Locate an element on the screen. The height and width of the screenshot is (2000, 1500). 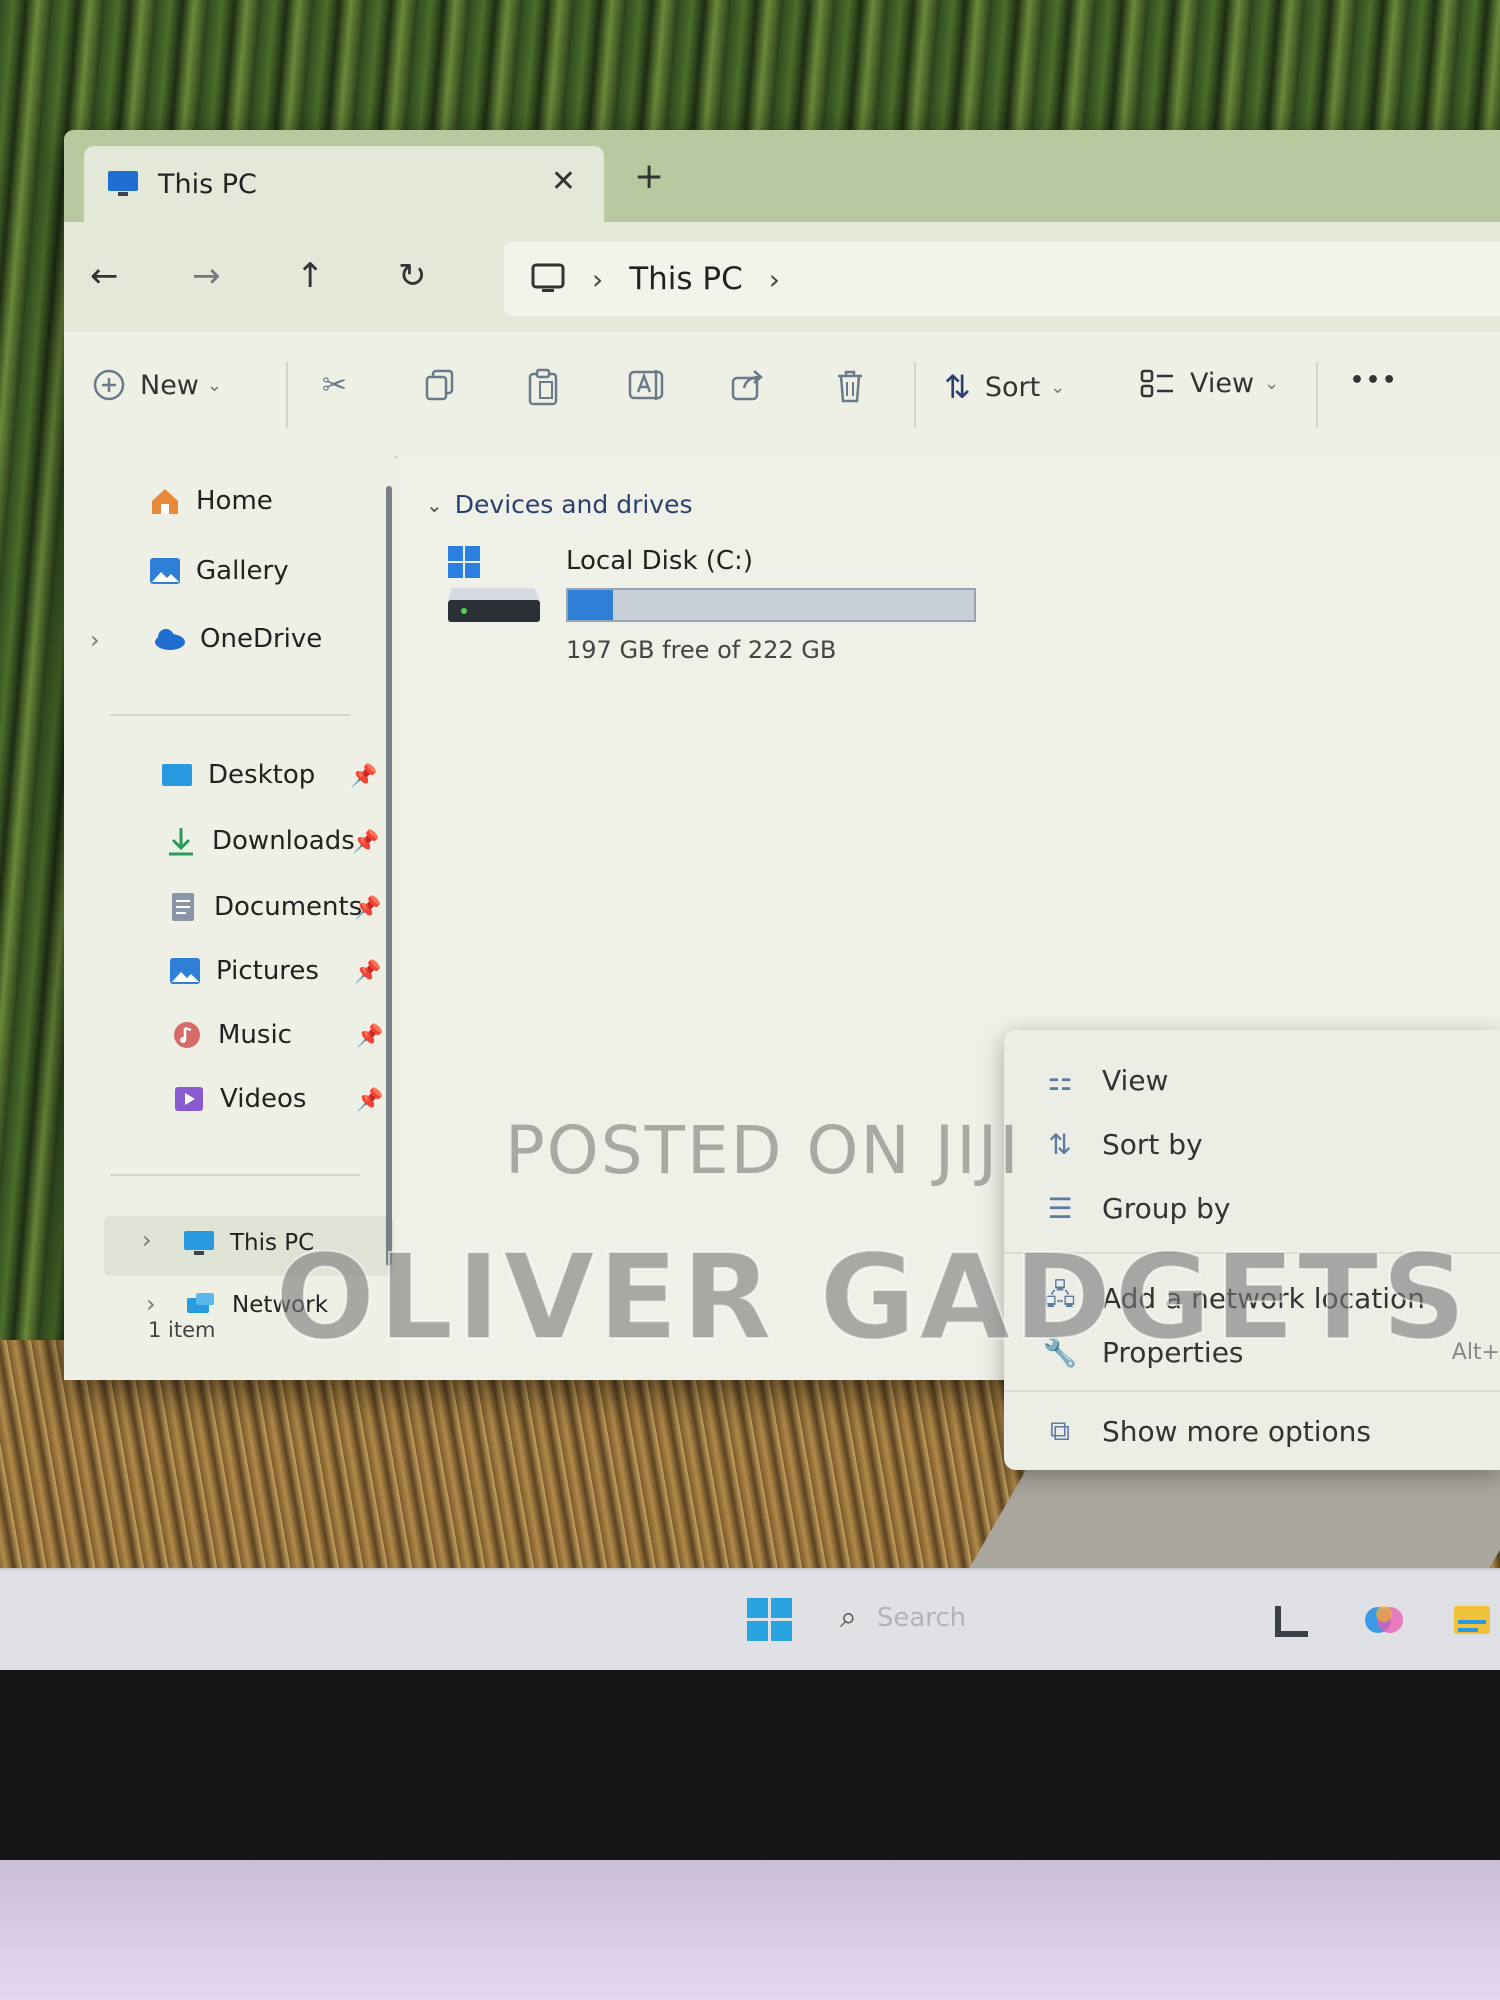
close-tab-icon: ✕ is located at coordinates (563, 181).